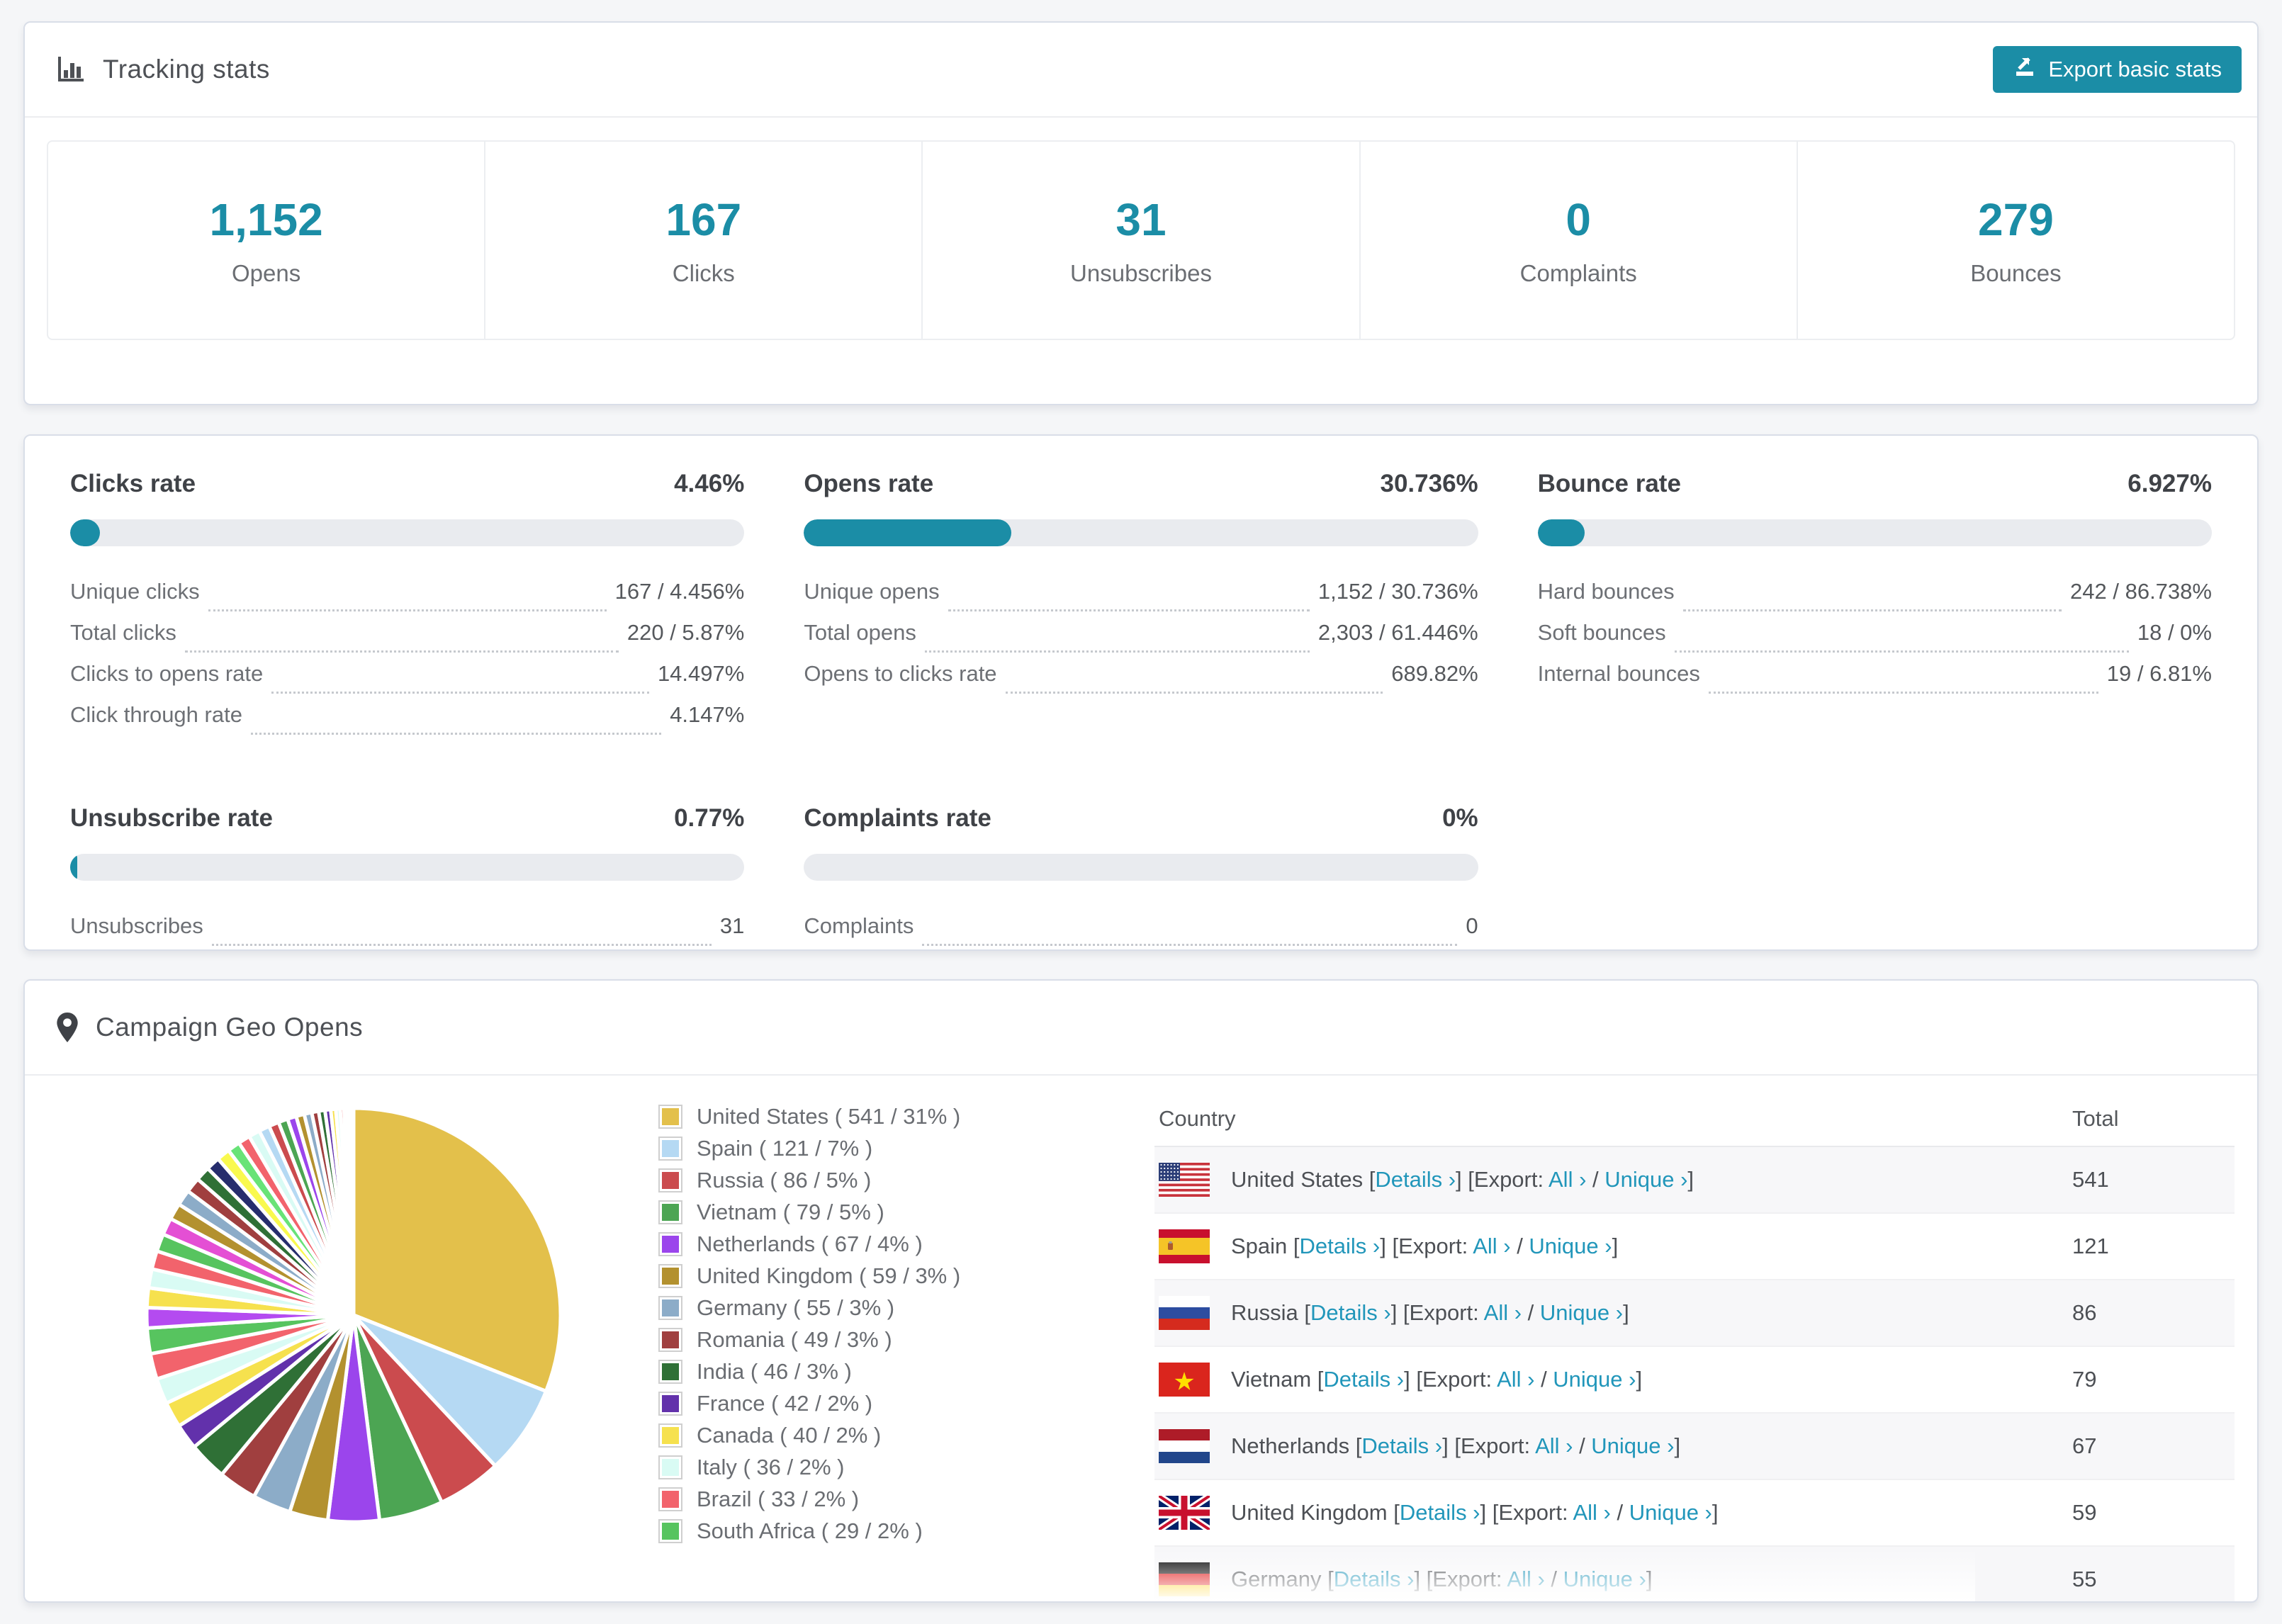  Describe the element at coordinates (686, 632) in the screenshot. I see `rate-row-value: 220 / 5.87%` at that location.